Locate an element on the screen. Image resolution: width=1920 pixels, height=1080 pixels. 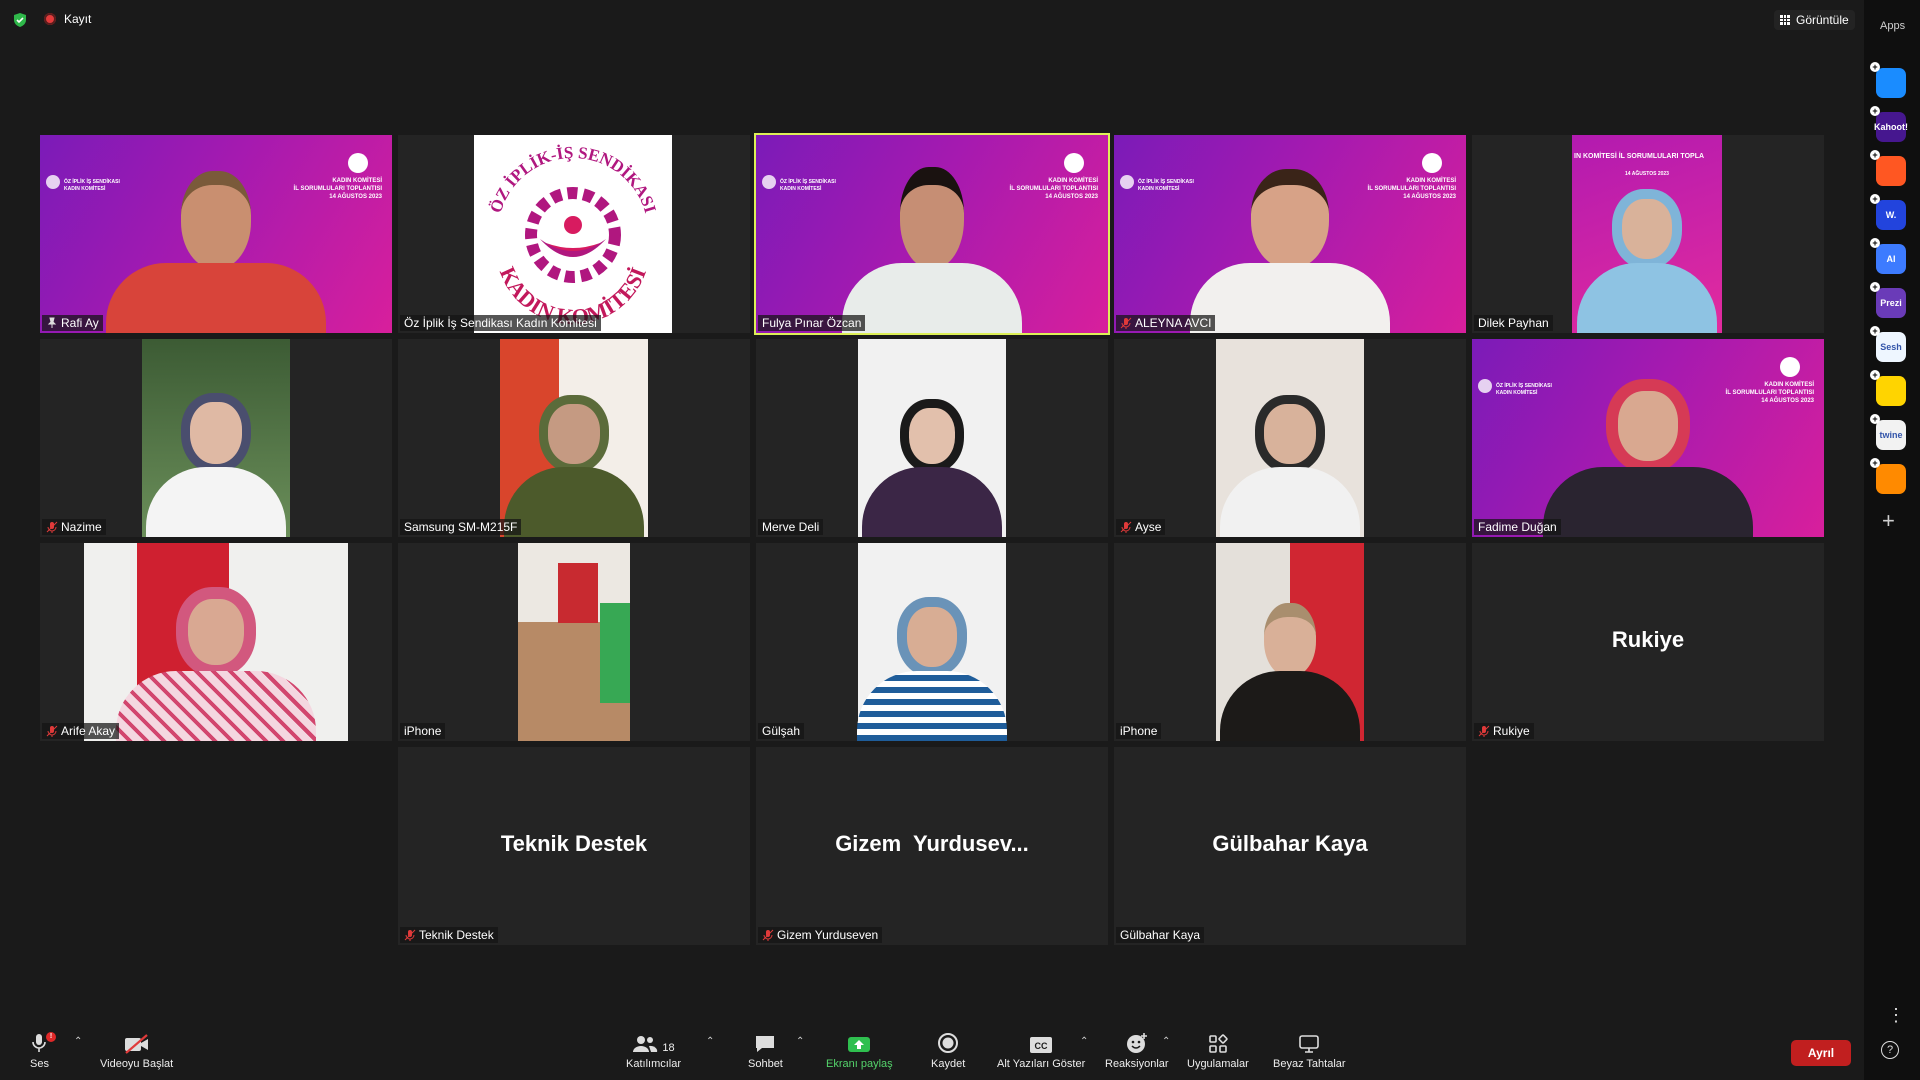
audio-options-caret-icon: ⌃ is located at coordinates (78, 1041).